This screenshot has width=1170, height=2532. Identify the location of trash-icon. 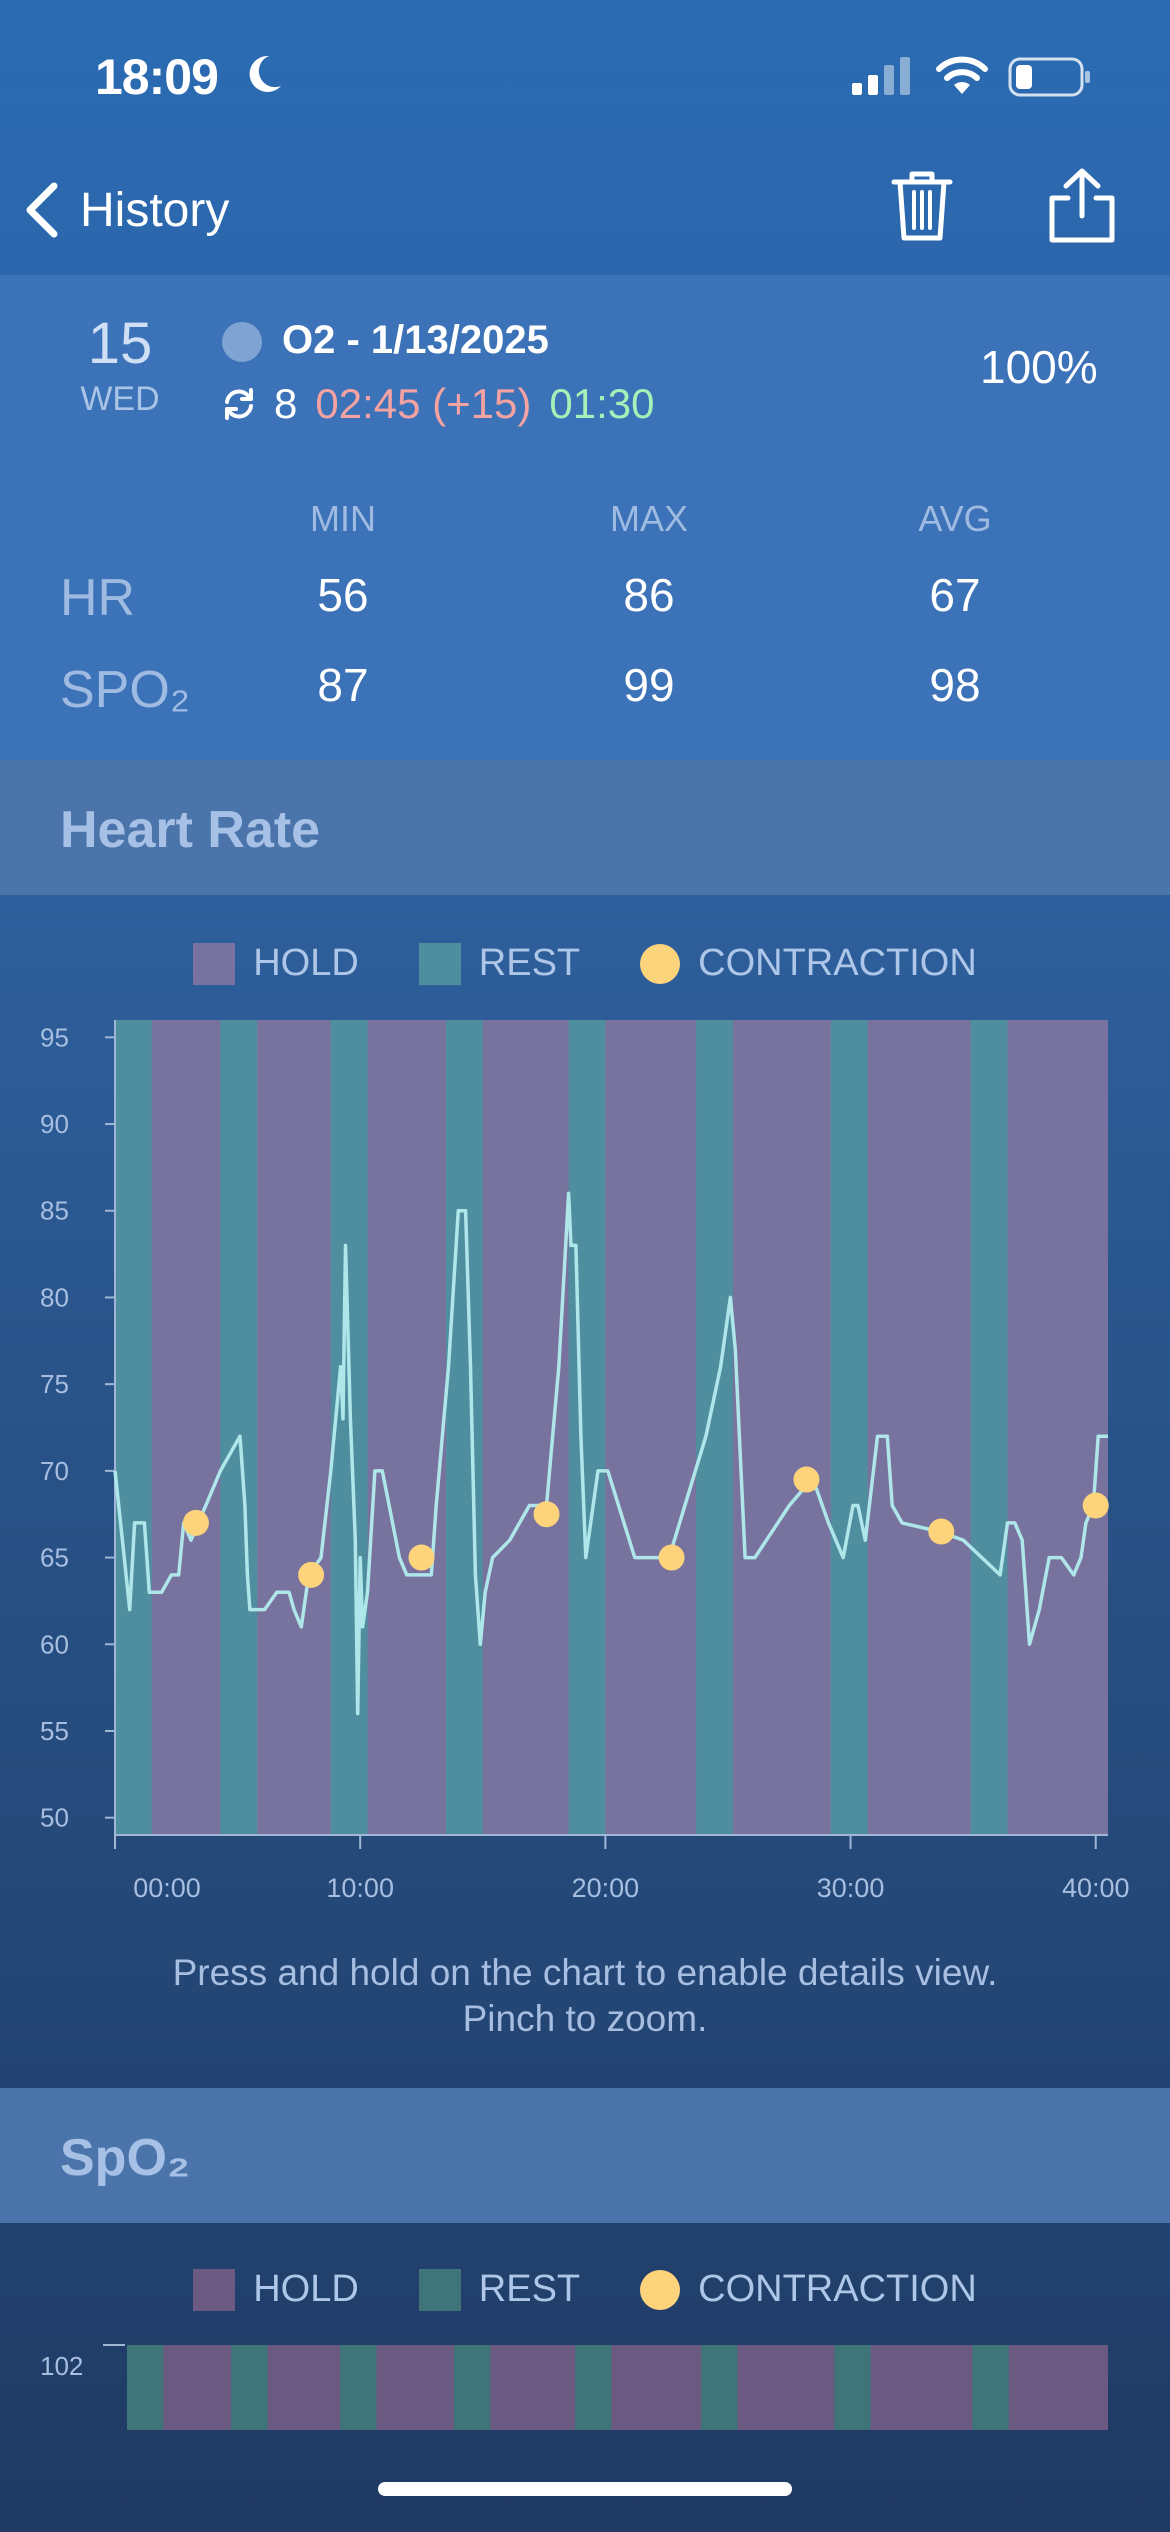
(922, 206).